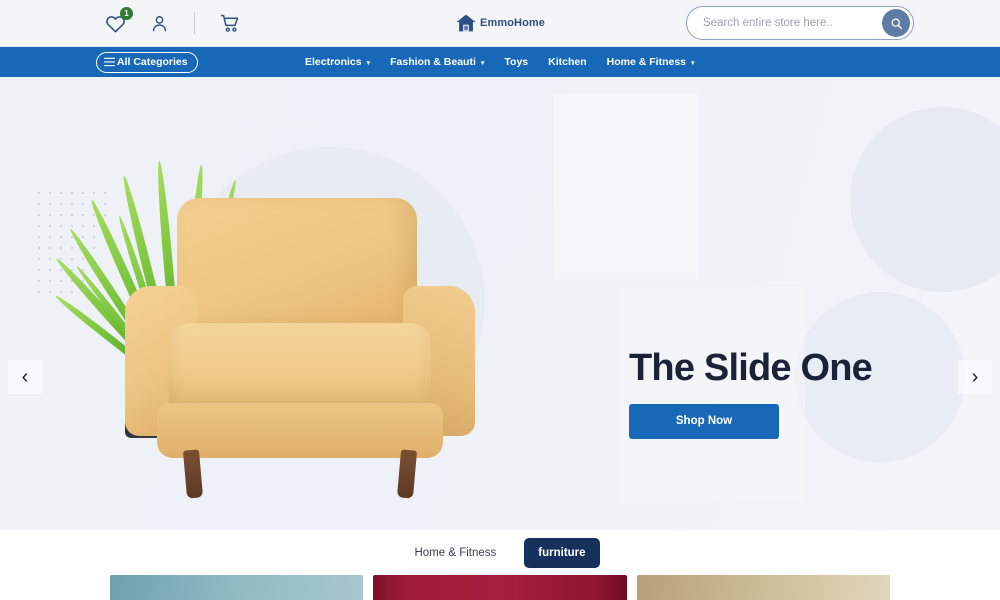 This screenshot has width=1000, height=600. Describe the element at coordinates (794, 393) in the screenshot. I see `hero-copy-block: The Slide One Shop Now` at that location.